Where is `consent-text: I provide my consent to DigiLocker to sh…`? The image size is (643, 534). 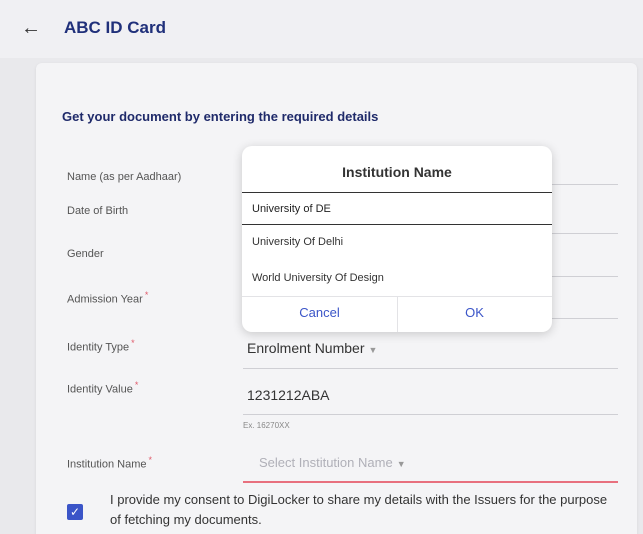
consent-text: I provide my consent to DigiLocker to sh… is located at coordinates (359, 509).